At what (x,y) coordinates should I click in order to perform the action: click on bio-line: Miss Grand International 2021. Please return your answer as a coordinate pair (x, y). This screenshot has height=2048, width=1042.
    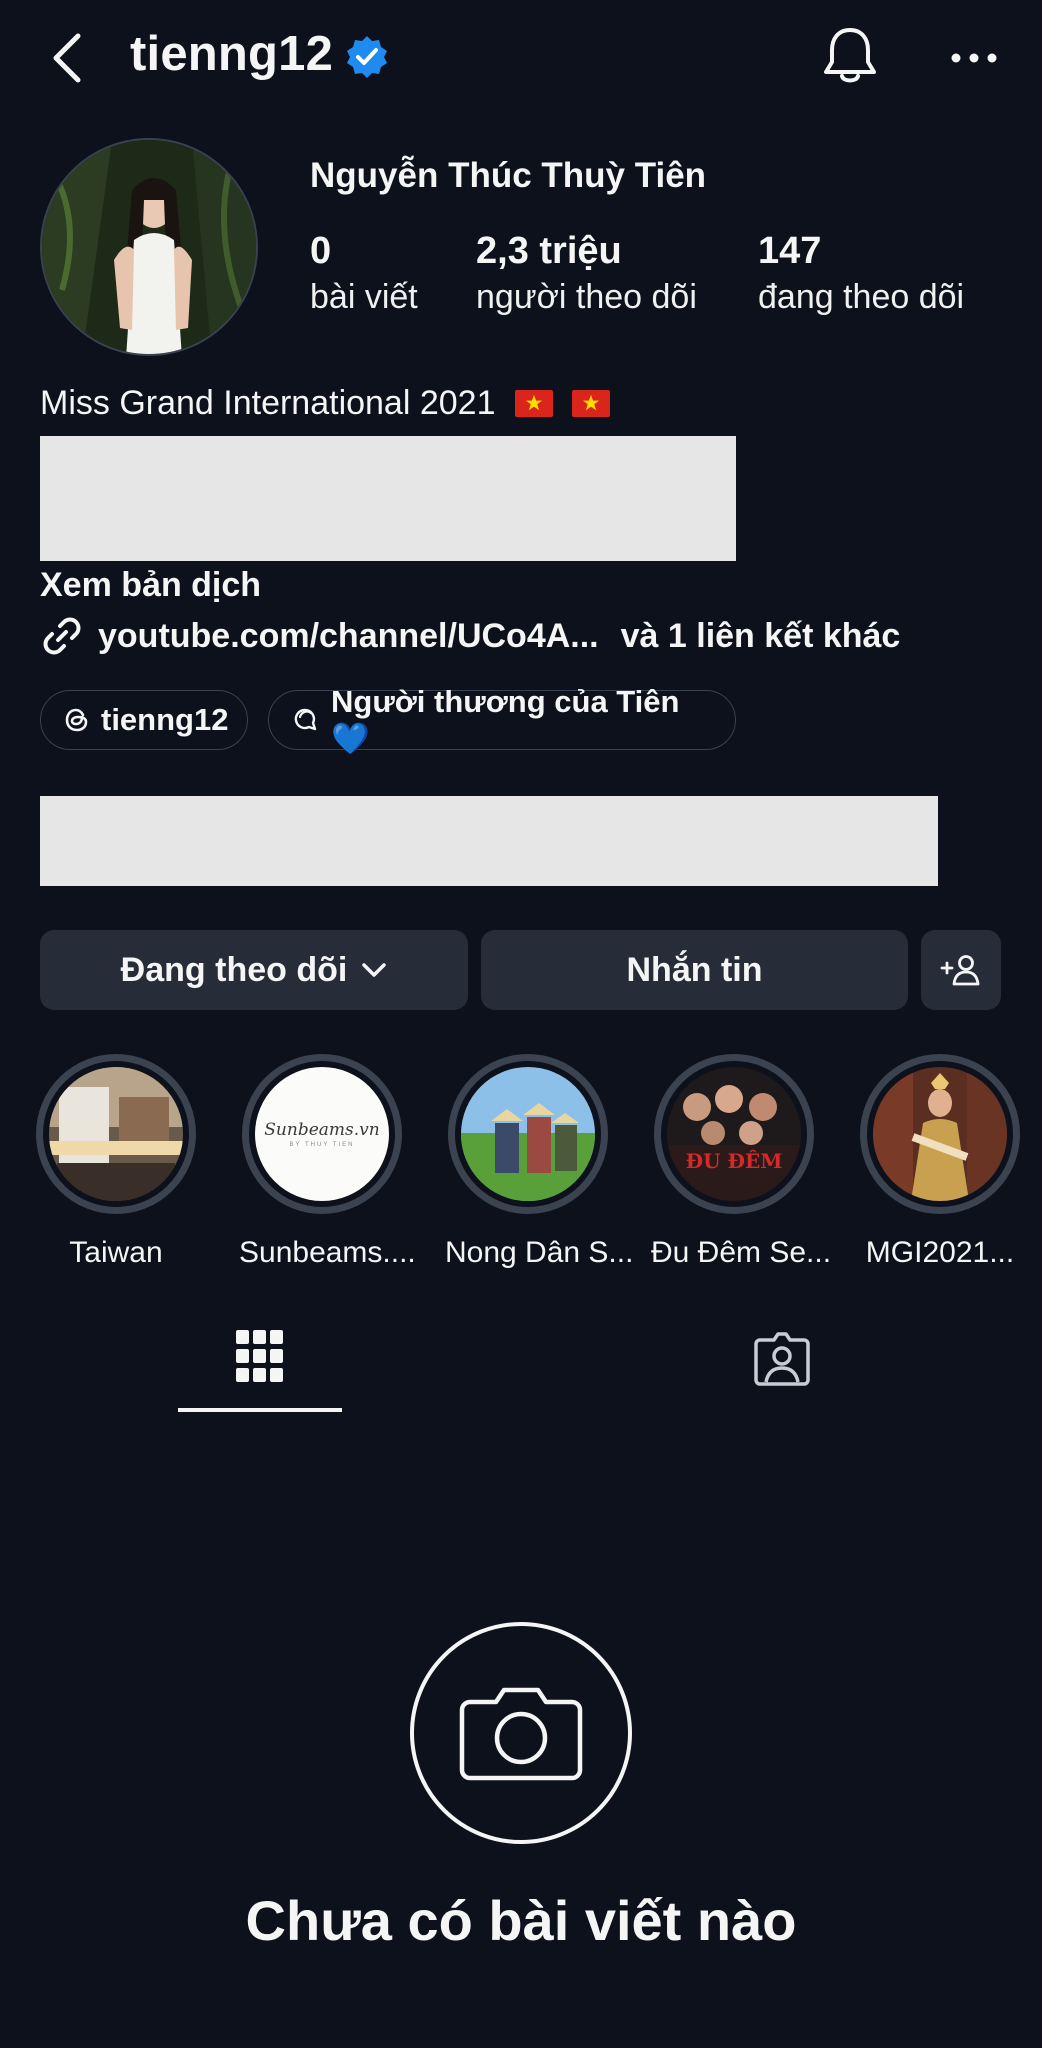
    Looking at the image, I should click on (268, 403).